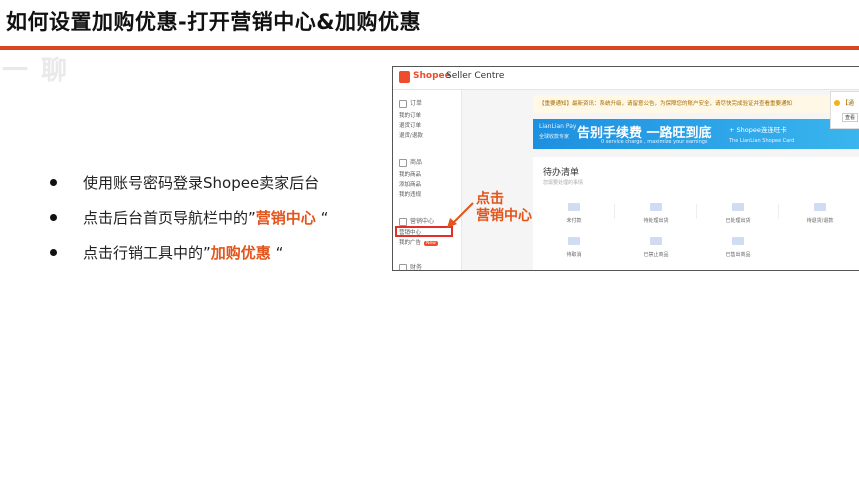 The height and width of the screenshot is (483, 859). I want to click on sidebar-group-products: 商品, so click(410, 162).